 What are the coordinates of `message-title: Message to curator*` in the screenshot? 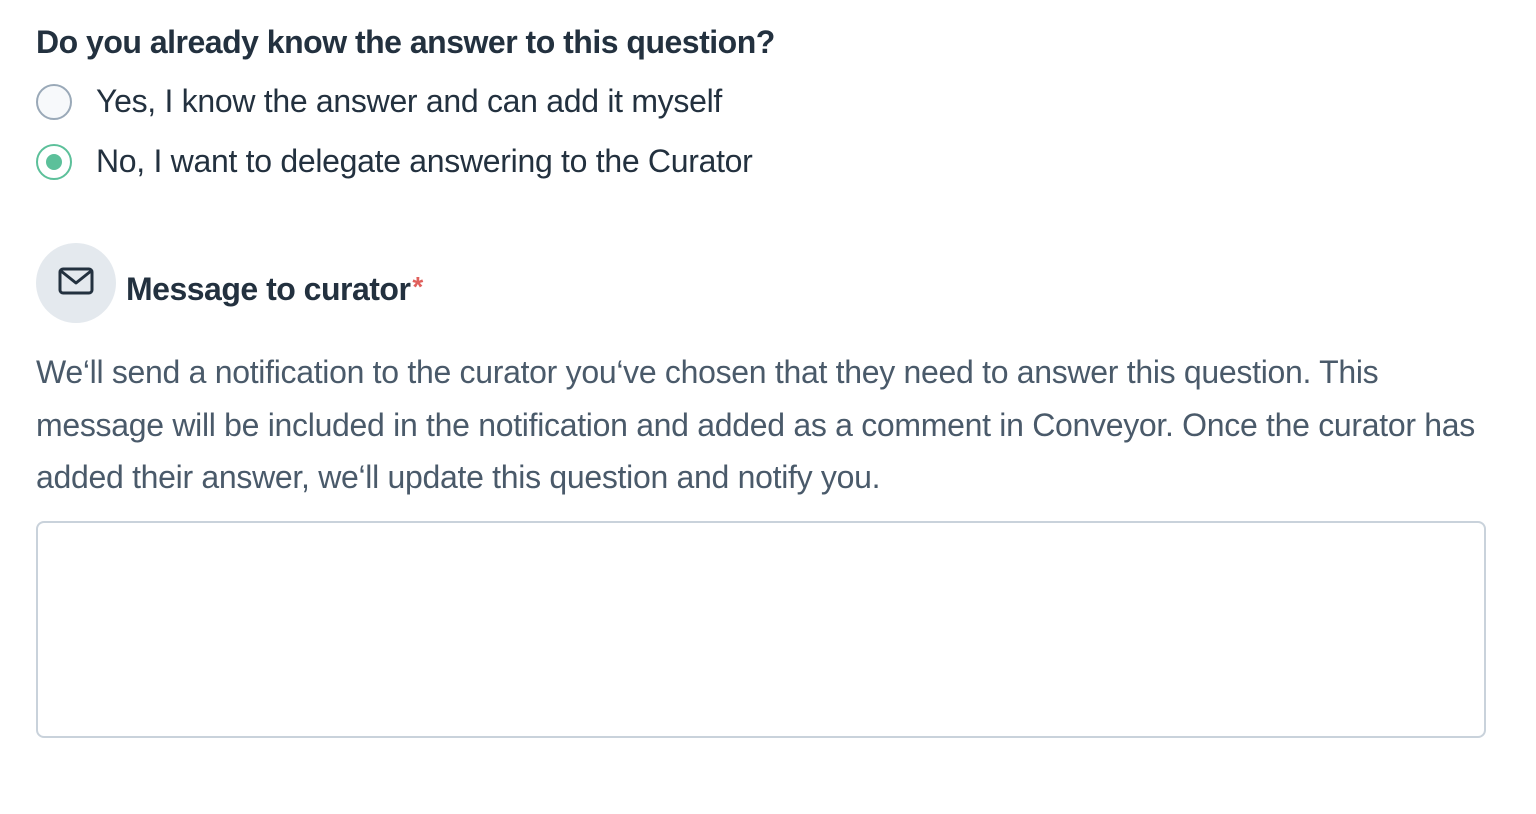 It's located at (274, 289).